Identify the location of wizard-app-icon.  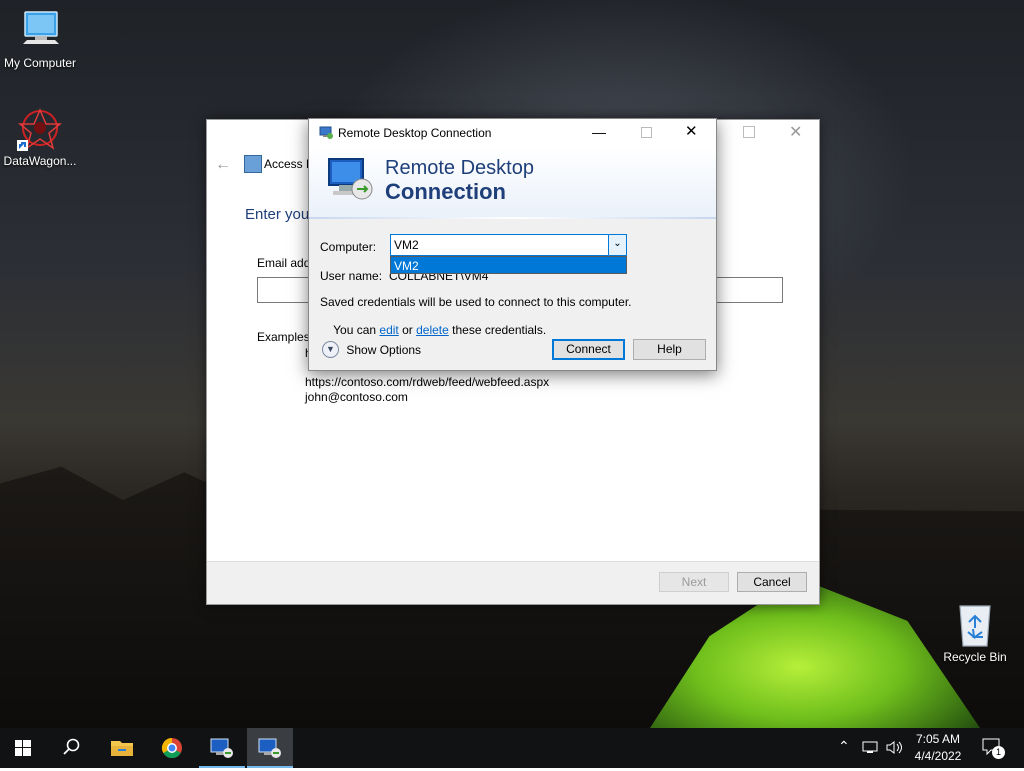
(253, 164).